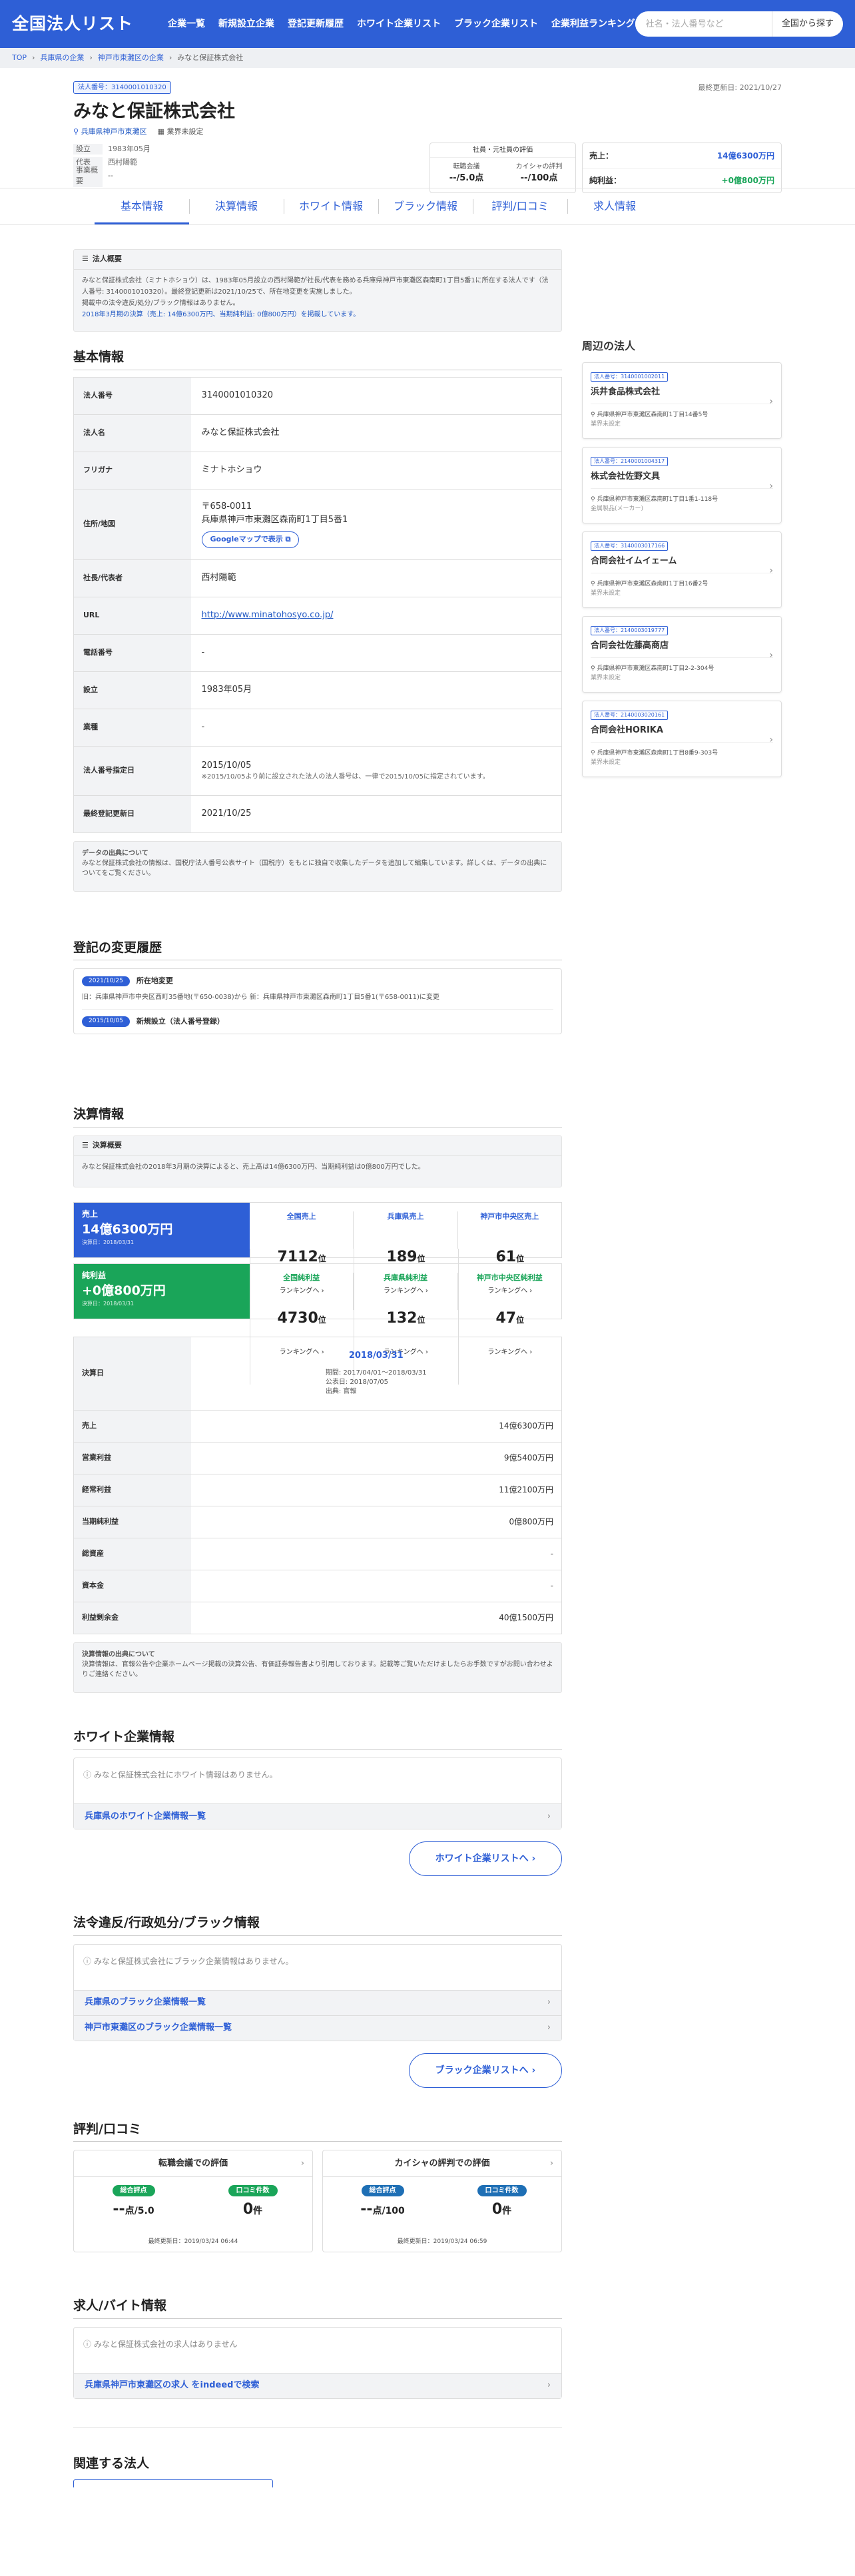  I want to click on site-logo: 全国法人リスト, so click(72, 24).